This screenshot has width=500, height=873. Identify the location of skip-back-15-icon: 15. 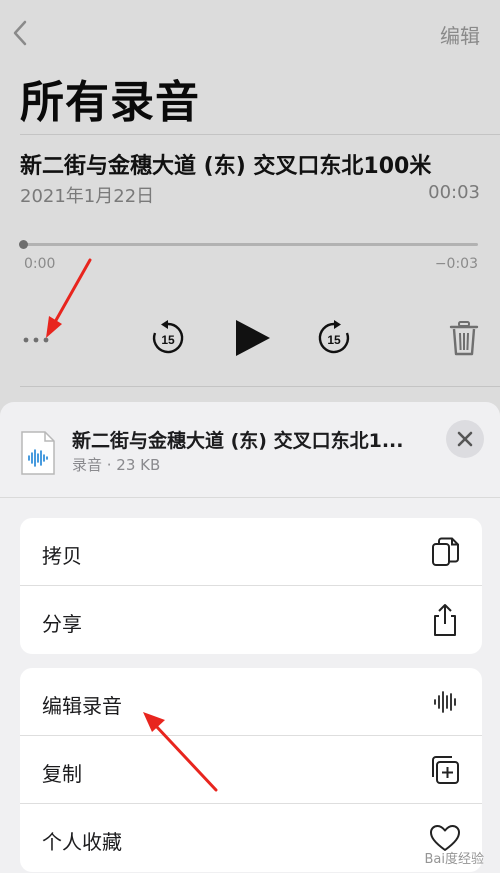
(168, 338).